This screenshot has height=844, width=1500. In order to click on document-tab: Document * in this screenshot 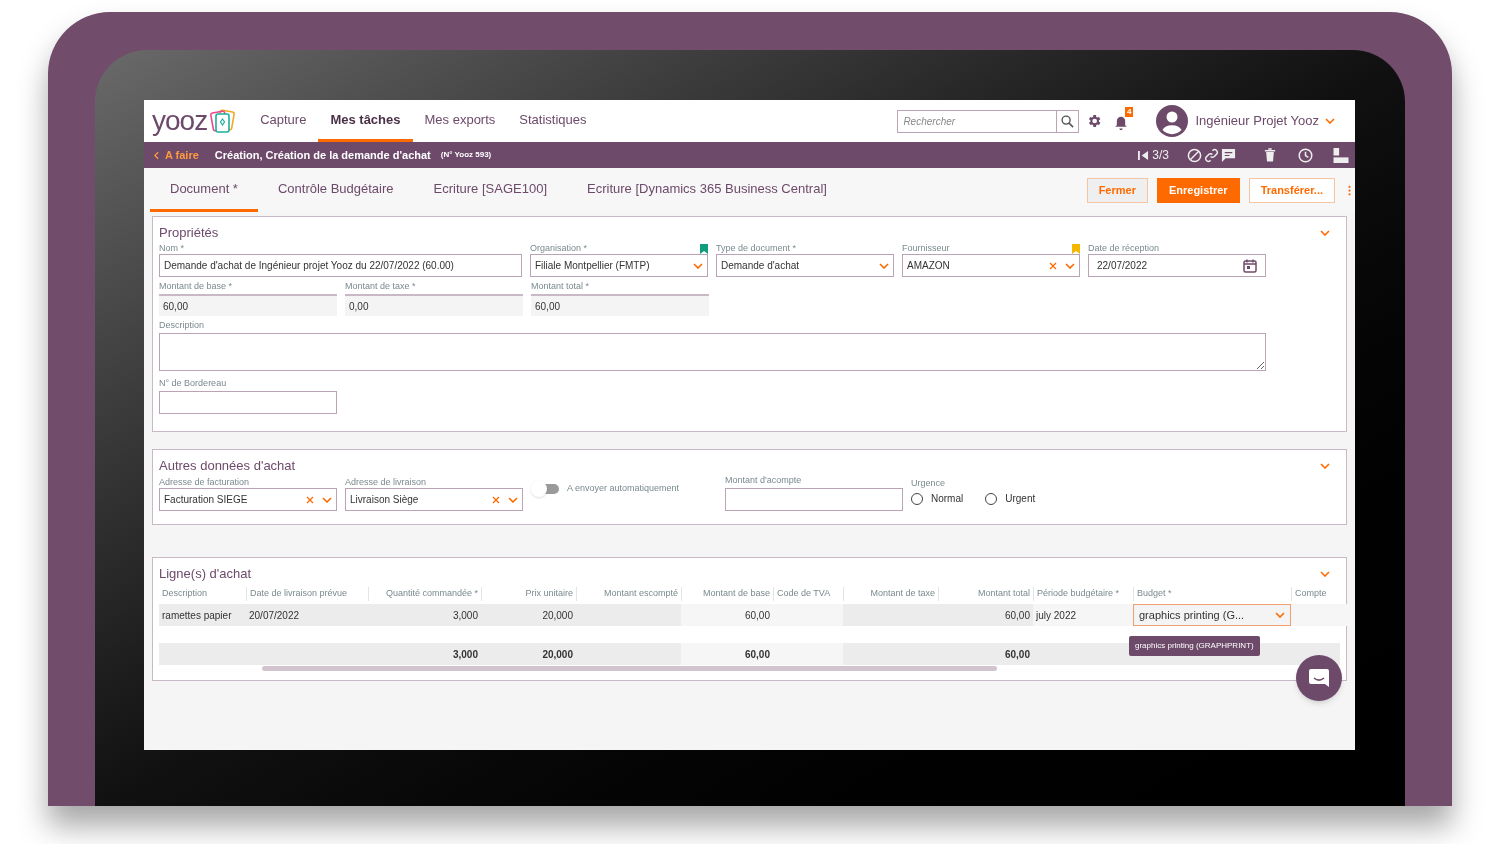, I will do `click(204, 190)`.